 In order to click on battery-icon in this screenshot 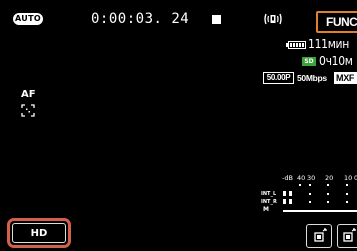, I will do `click(296, 45)`.